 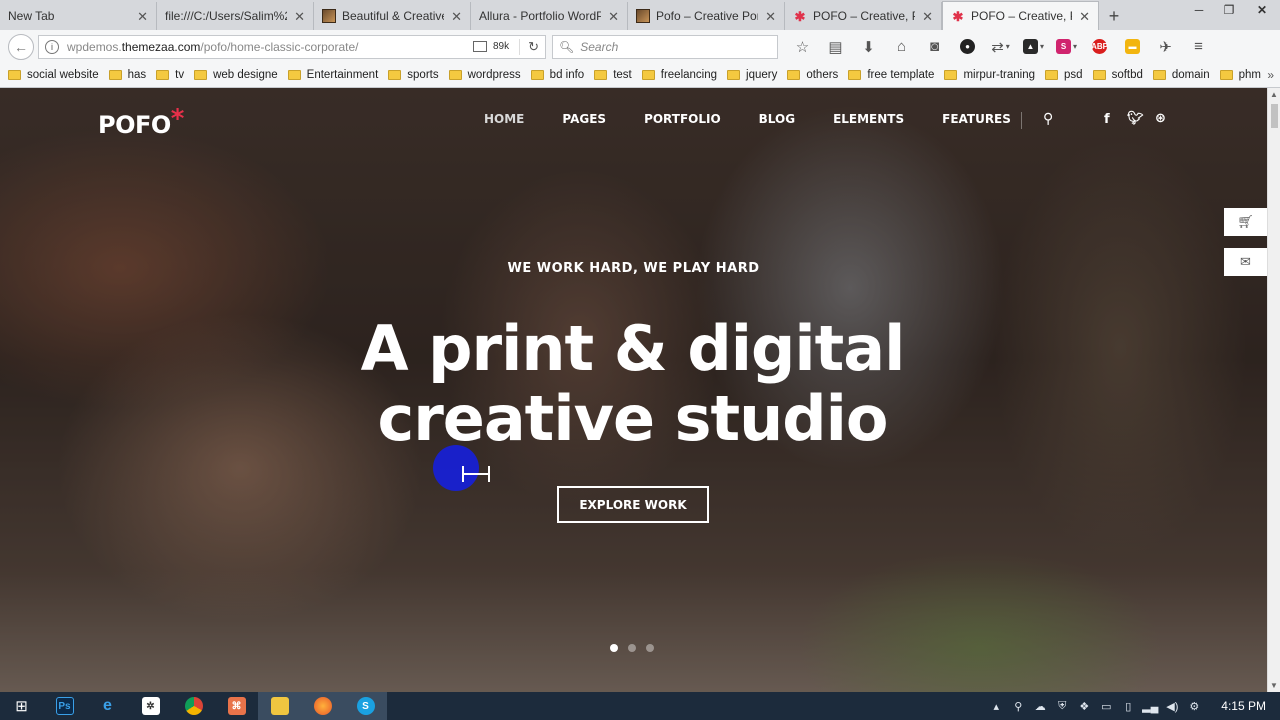 I want to click on star-icon: ☆, so click(x=802, y=47).